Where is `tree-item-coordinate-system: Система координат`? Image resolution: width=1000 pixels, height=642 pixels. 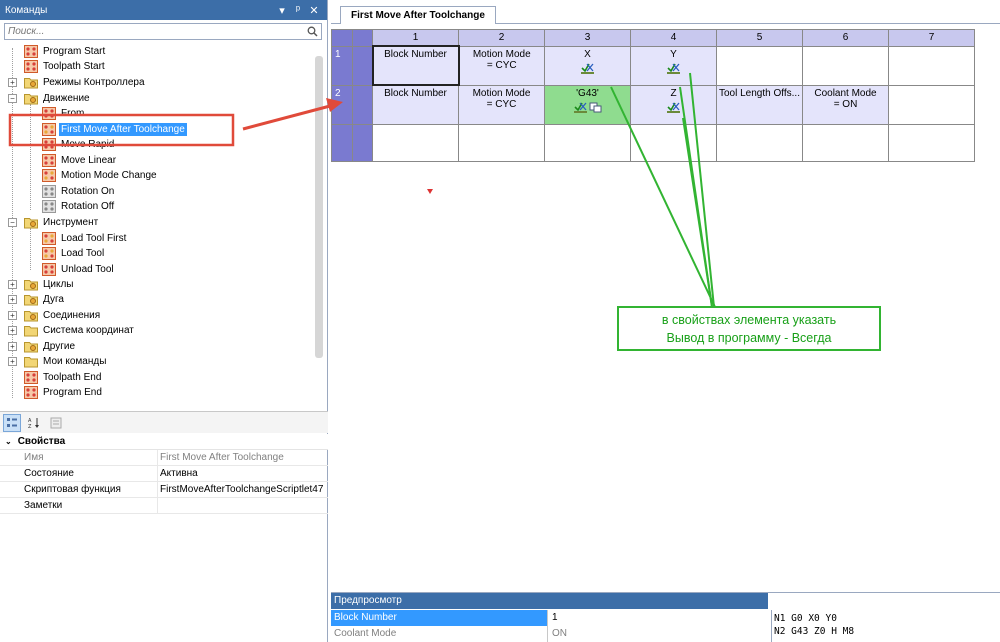
tree-item-coordinate-system: Система координат is located at coordinates (80, 330).